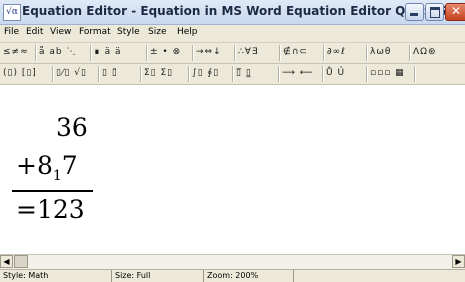 This screenshot has height=282, width=465. I want to click on scroll-left-arrow-icon: ◀, so click(6, 261).